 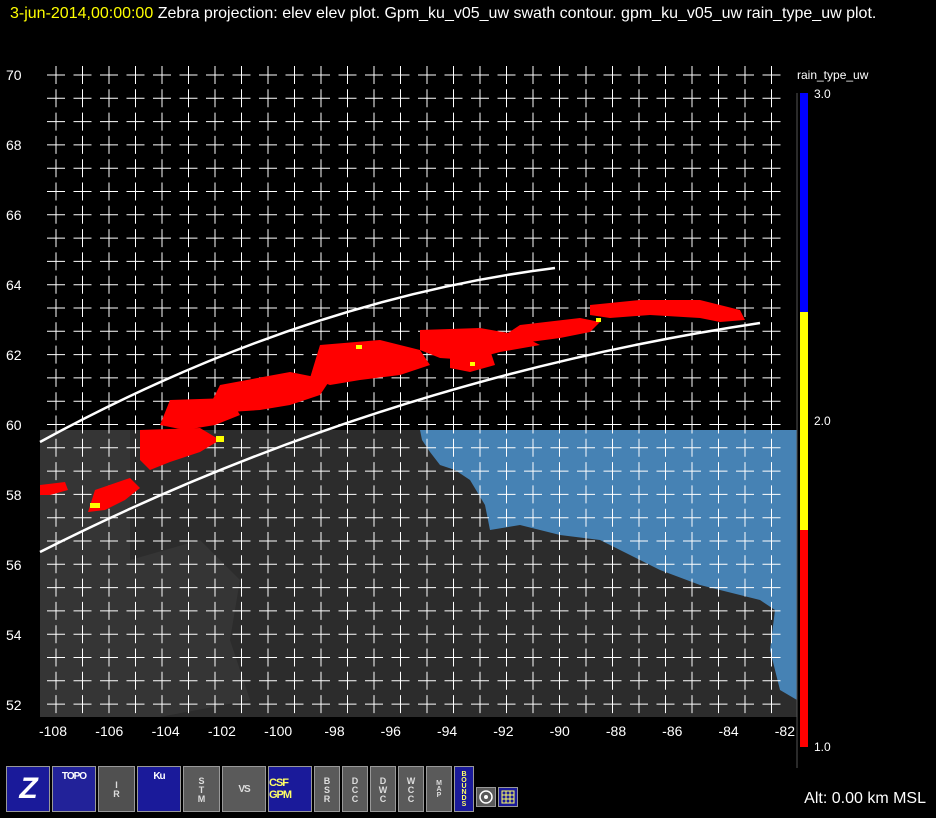 What do you see at coordinates (14, 635) in the screenshot?
I see `y-tick-label: 54` at bounding box center [14, 635].